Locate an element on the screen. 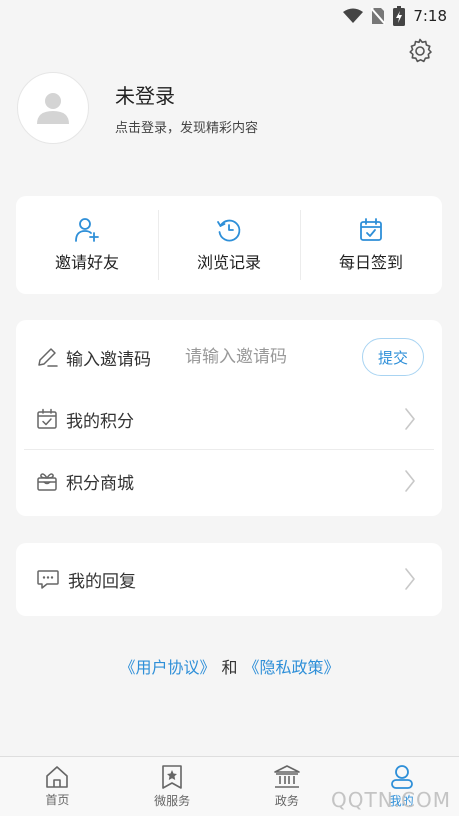 The height and width of the screenshot is (816, 459). star-bookmark-icon is located at coordinates (172, 777).